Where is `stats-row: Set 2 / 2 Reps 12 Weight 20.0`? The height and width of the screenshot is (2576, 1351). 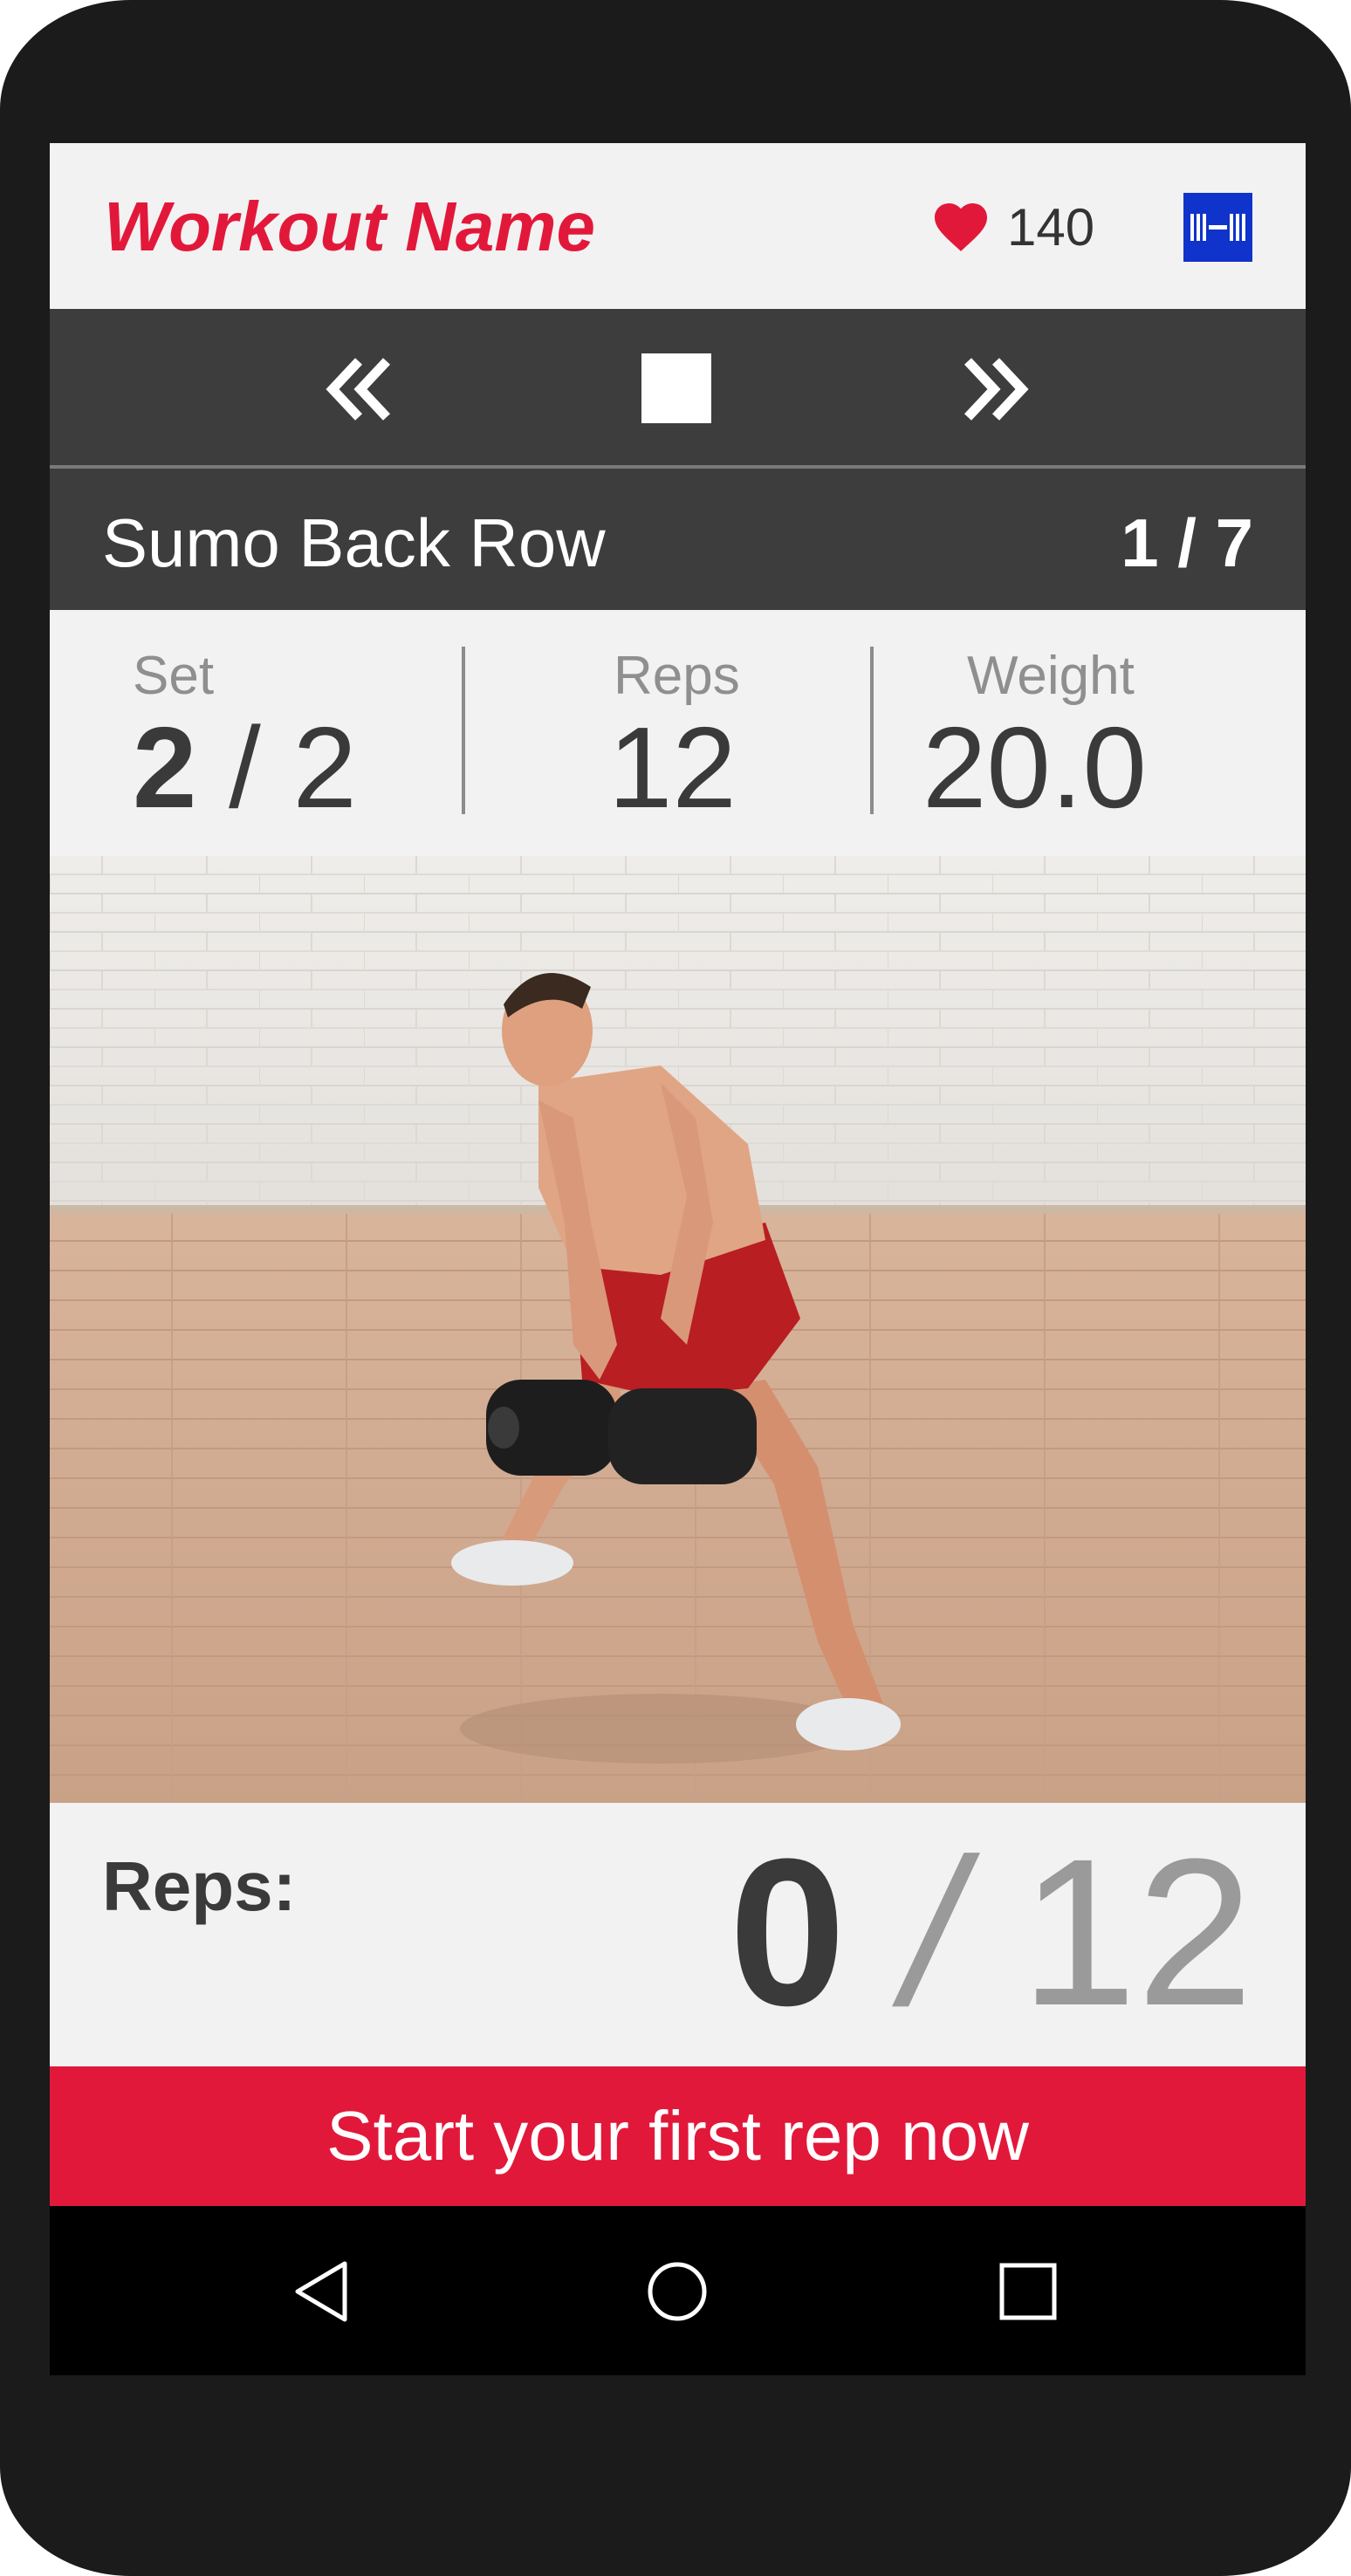
stats-row: Set 2 / 2 Reps 12 Weight 20.0 is located at coordinates (678, 733).